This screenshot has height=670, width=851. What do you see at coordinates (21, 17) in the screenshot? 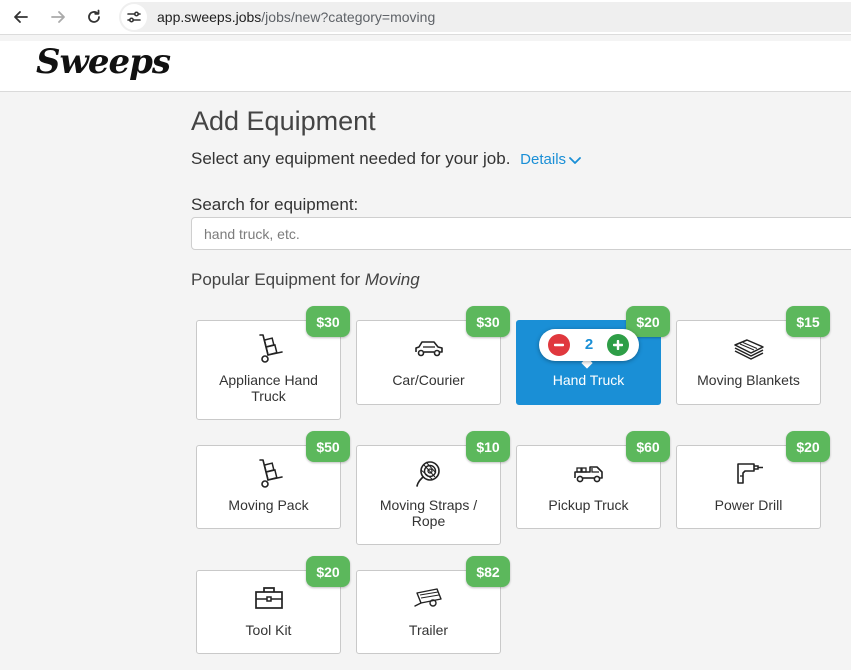
I see `back-icon` at bounding box center [21, 17].